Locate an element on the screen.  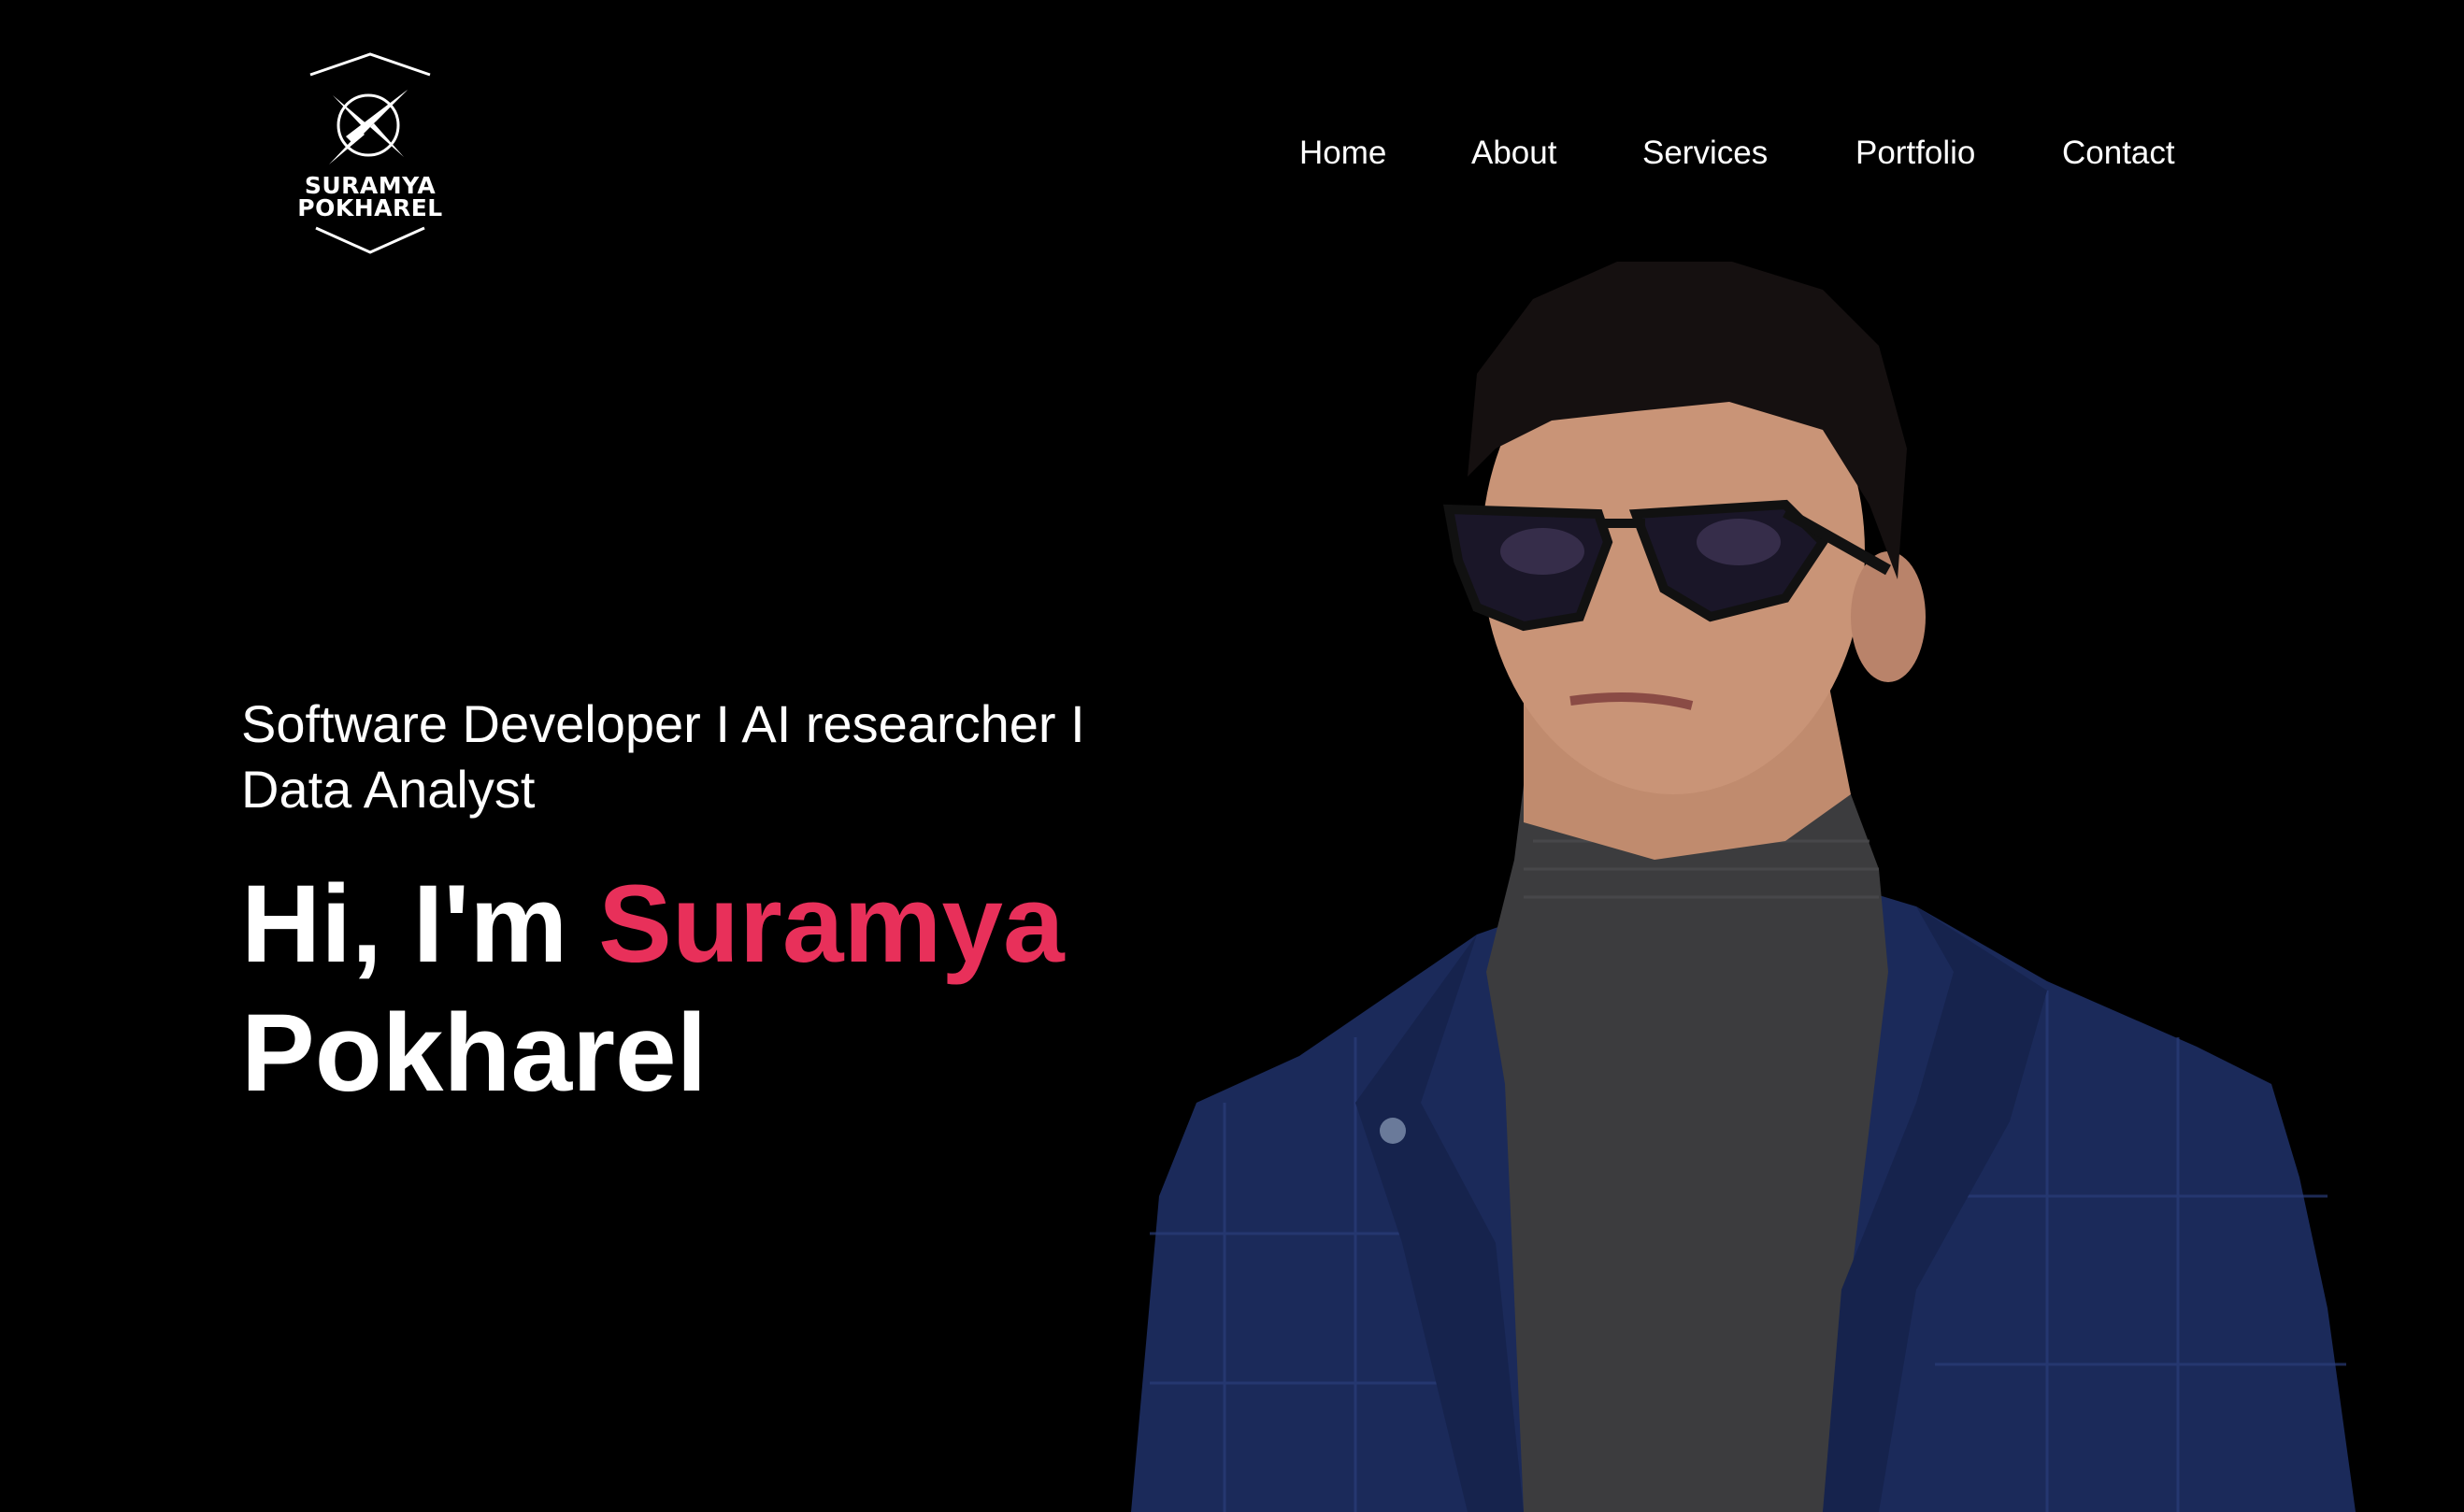
lapel-pin is located at coordinates (1393, 1131).